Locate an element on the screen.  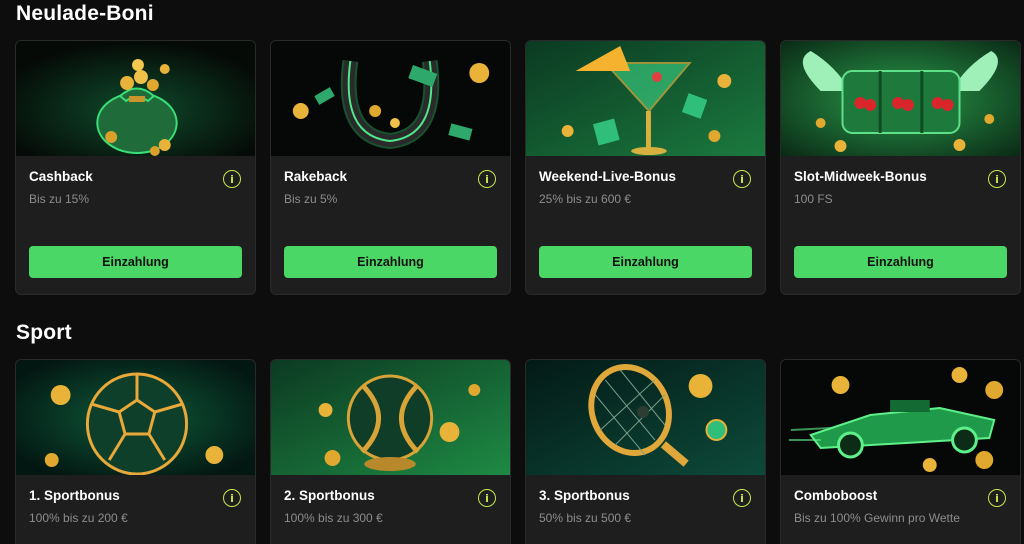
card-title: 2. Sportbonus is located at coordinates (329, 495).